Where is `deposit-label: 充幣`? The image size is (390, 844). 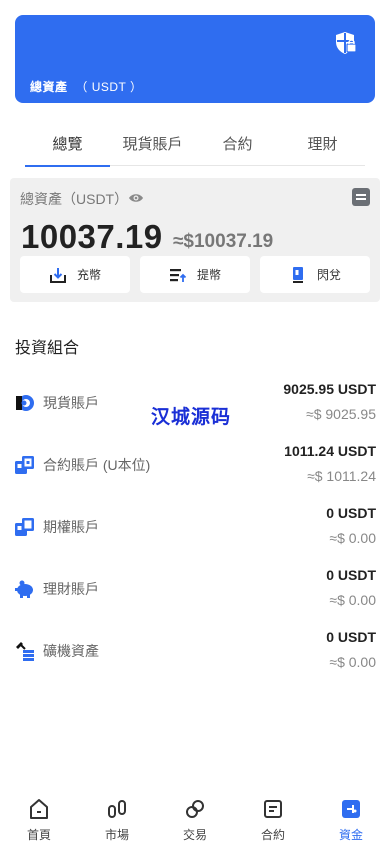
deposit-label: 充幣 is located at coordinates (88, 275).